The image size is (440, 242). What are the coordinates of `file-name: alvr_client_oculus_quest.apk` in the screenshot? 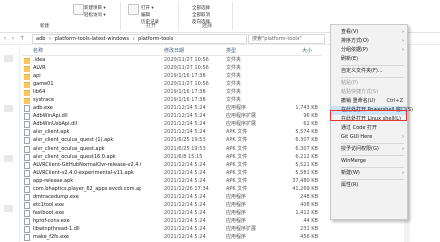 It's located at (69, 148).